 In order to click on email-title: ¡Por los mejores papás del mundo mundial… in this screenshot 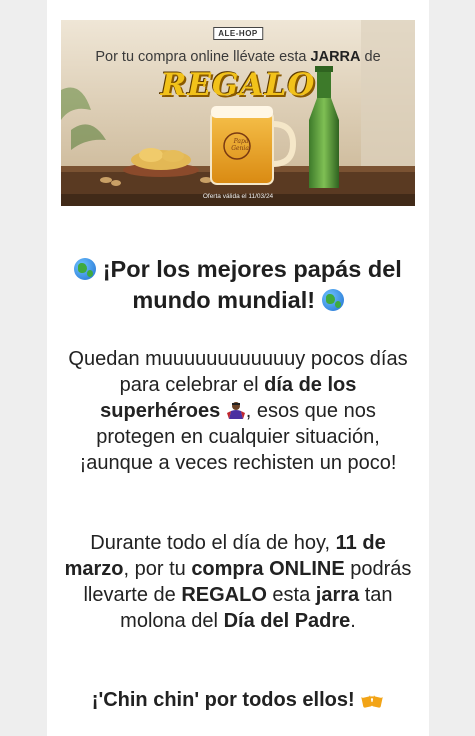, I will do `click(238, 285)`.